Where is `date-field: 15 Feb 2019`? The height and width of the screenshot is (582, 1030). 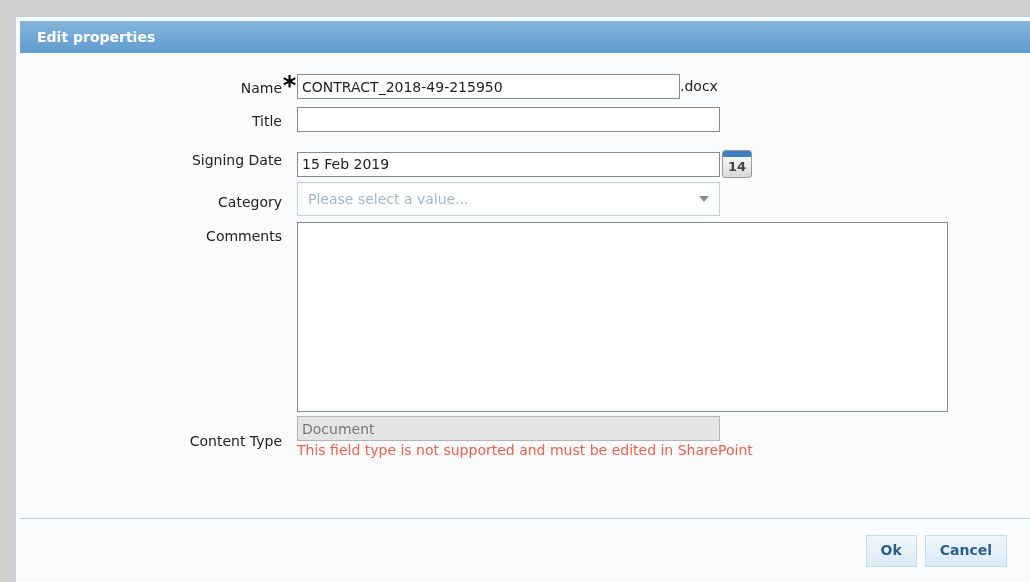
date-field: 15 Feb 2019 is located at coordinates (508, 164).